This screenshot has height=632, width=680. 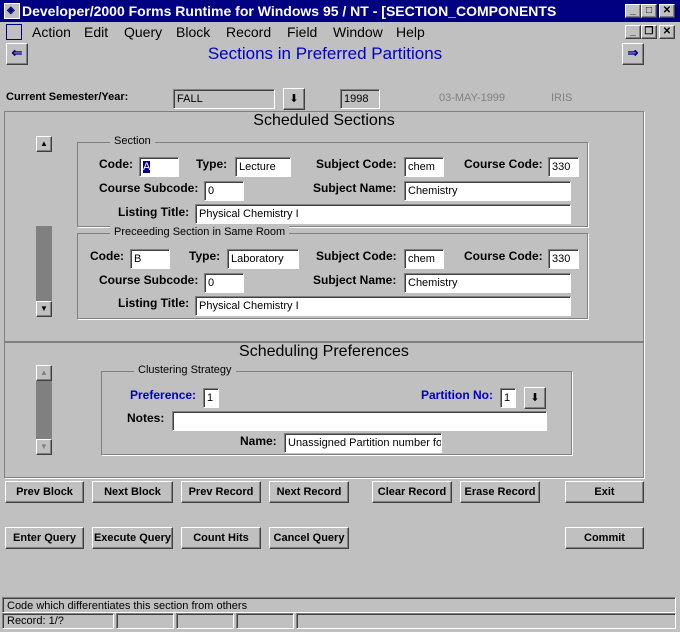 What do you see at coordinates (96, 32) in the screenshot?
I see `menu-edit: Edit` at bounding box center [96, 32].